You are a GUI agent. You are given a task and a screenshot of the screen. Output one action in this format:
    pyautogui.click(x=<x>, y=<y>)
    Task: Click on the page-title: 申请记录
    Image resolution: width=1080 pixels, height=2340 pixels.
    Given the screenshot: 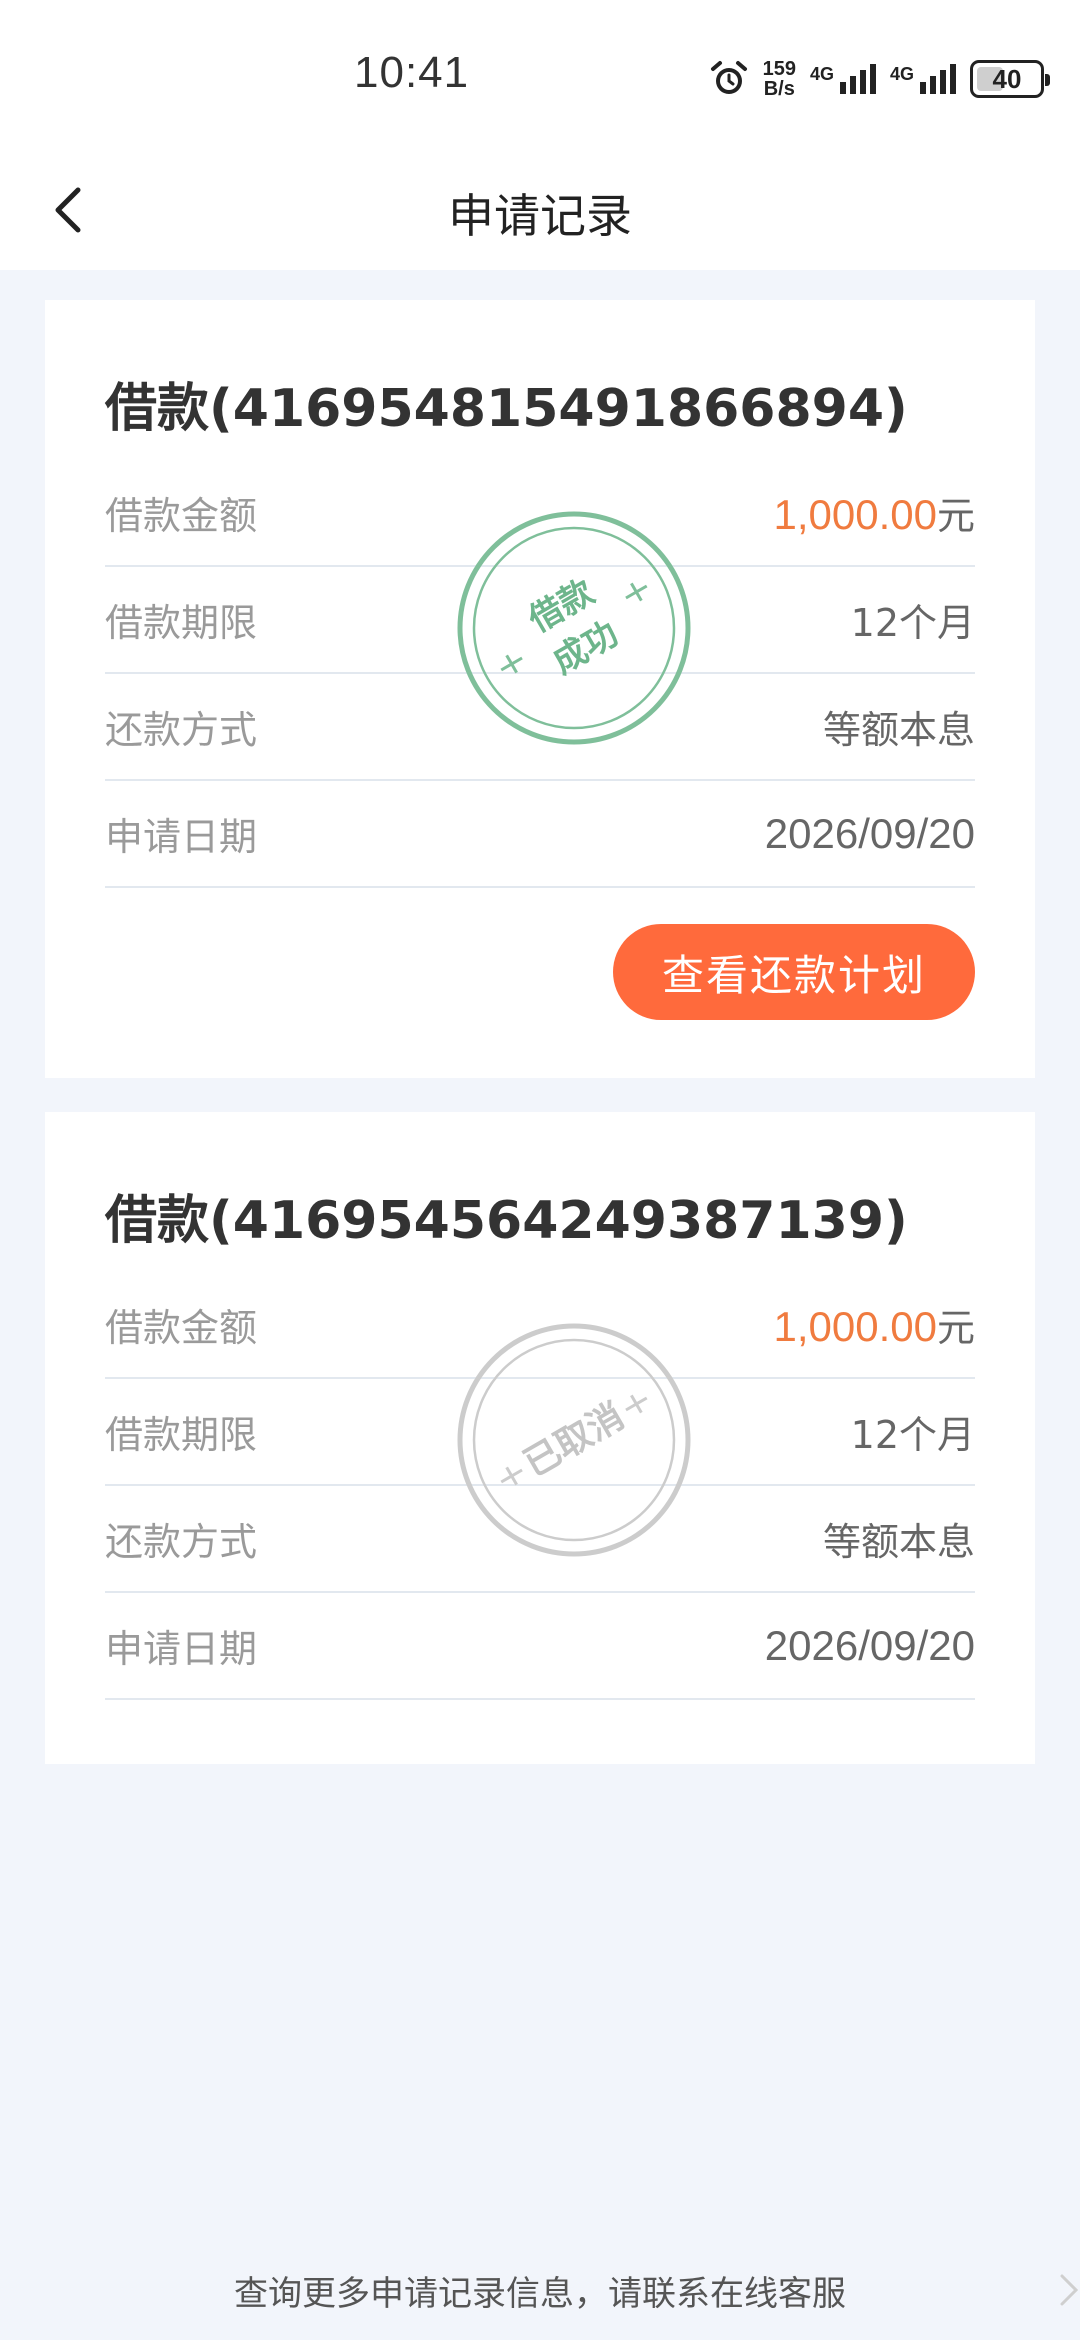 What is the action you would take?
    pyautogui.click(x=540, y=216)
    